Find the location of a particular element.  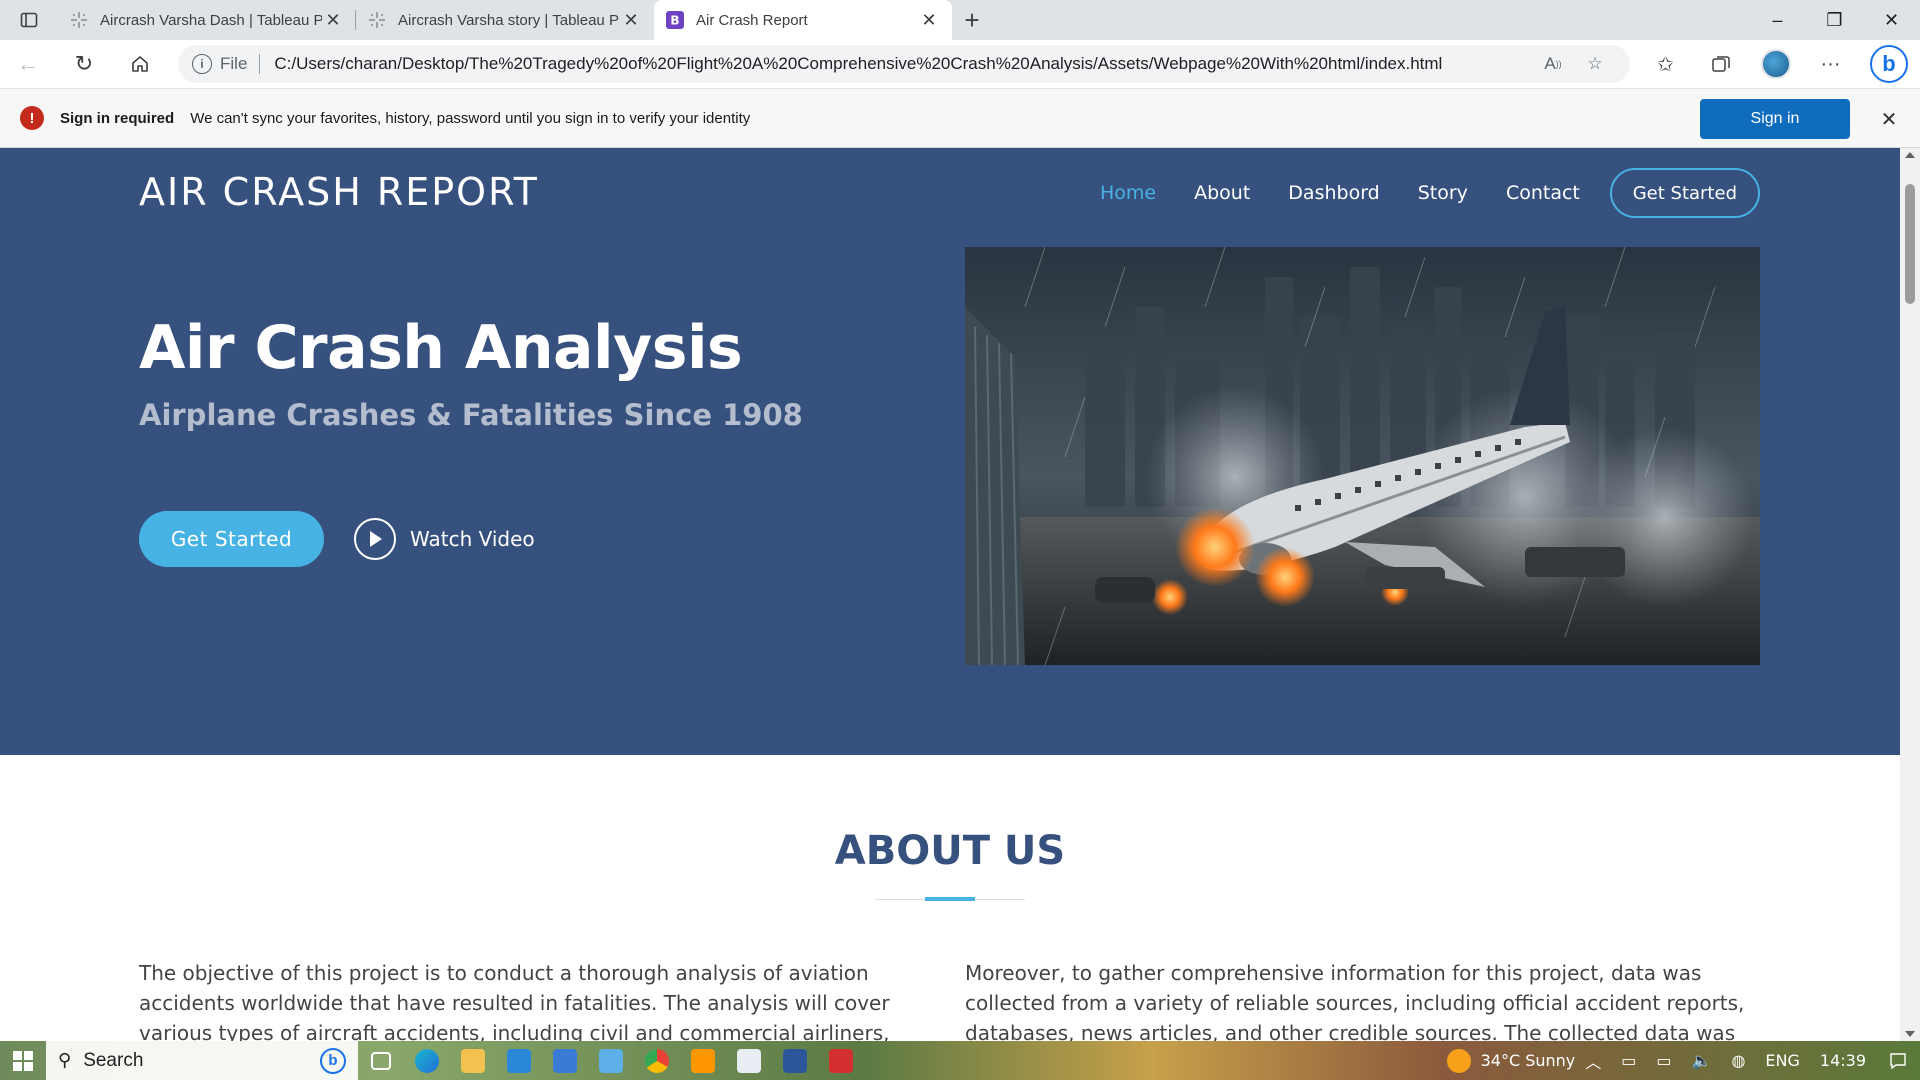

browser-tab-1: Aircrash Varsha Dash | Tableau Pu ✕ is located at coordinates (207, 20).